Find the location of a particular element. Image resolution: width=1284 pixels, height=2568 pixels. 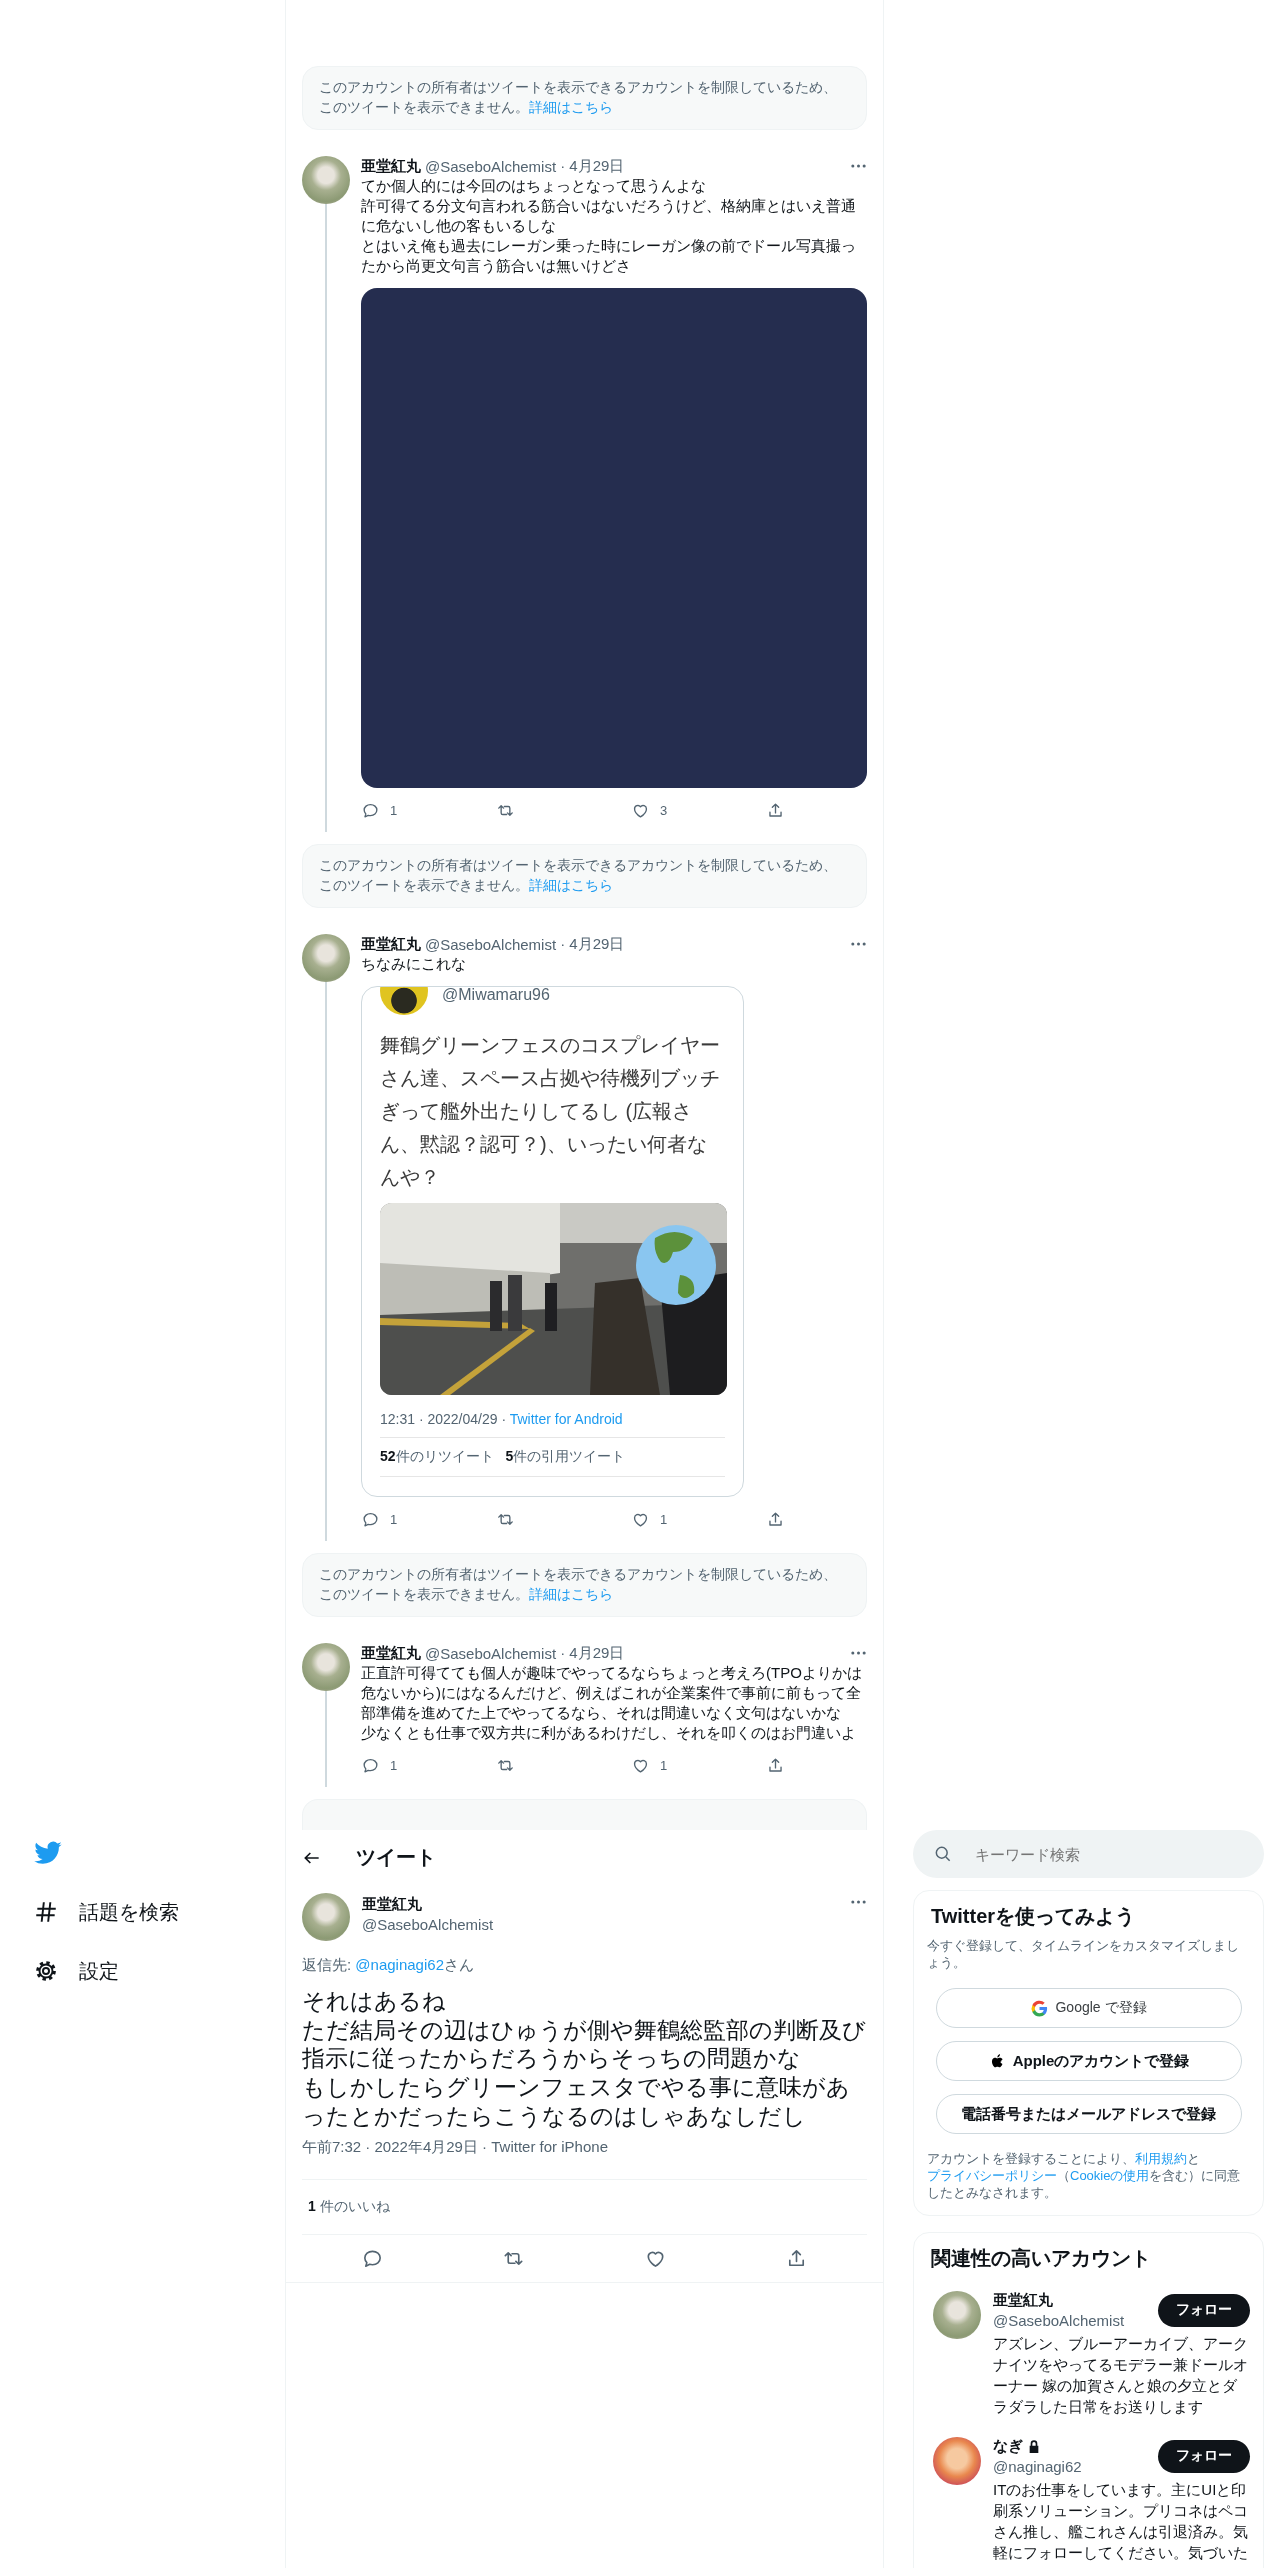

signup-button: Google で登録 is located at coordinates (1088, 2008).